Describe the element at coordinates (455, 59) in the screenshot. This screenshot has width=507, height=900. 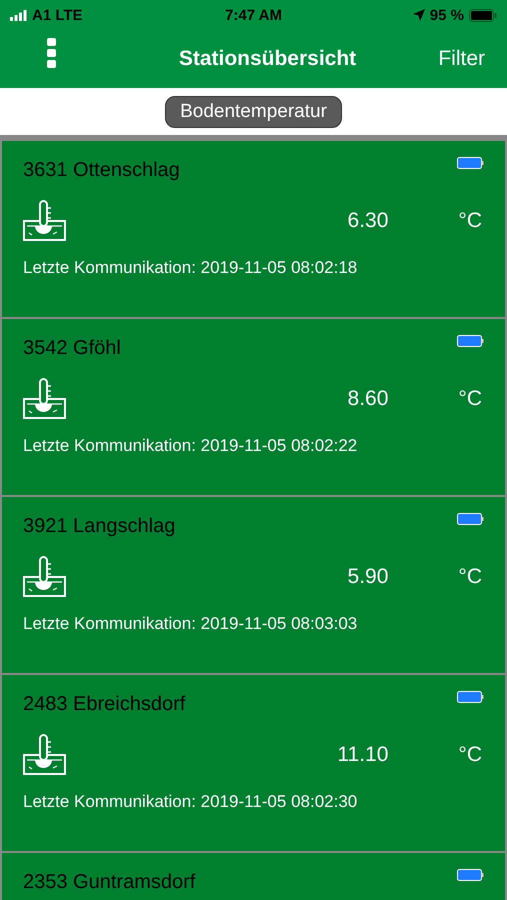
I see `filter-button: Filter` at that location.